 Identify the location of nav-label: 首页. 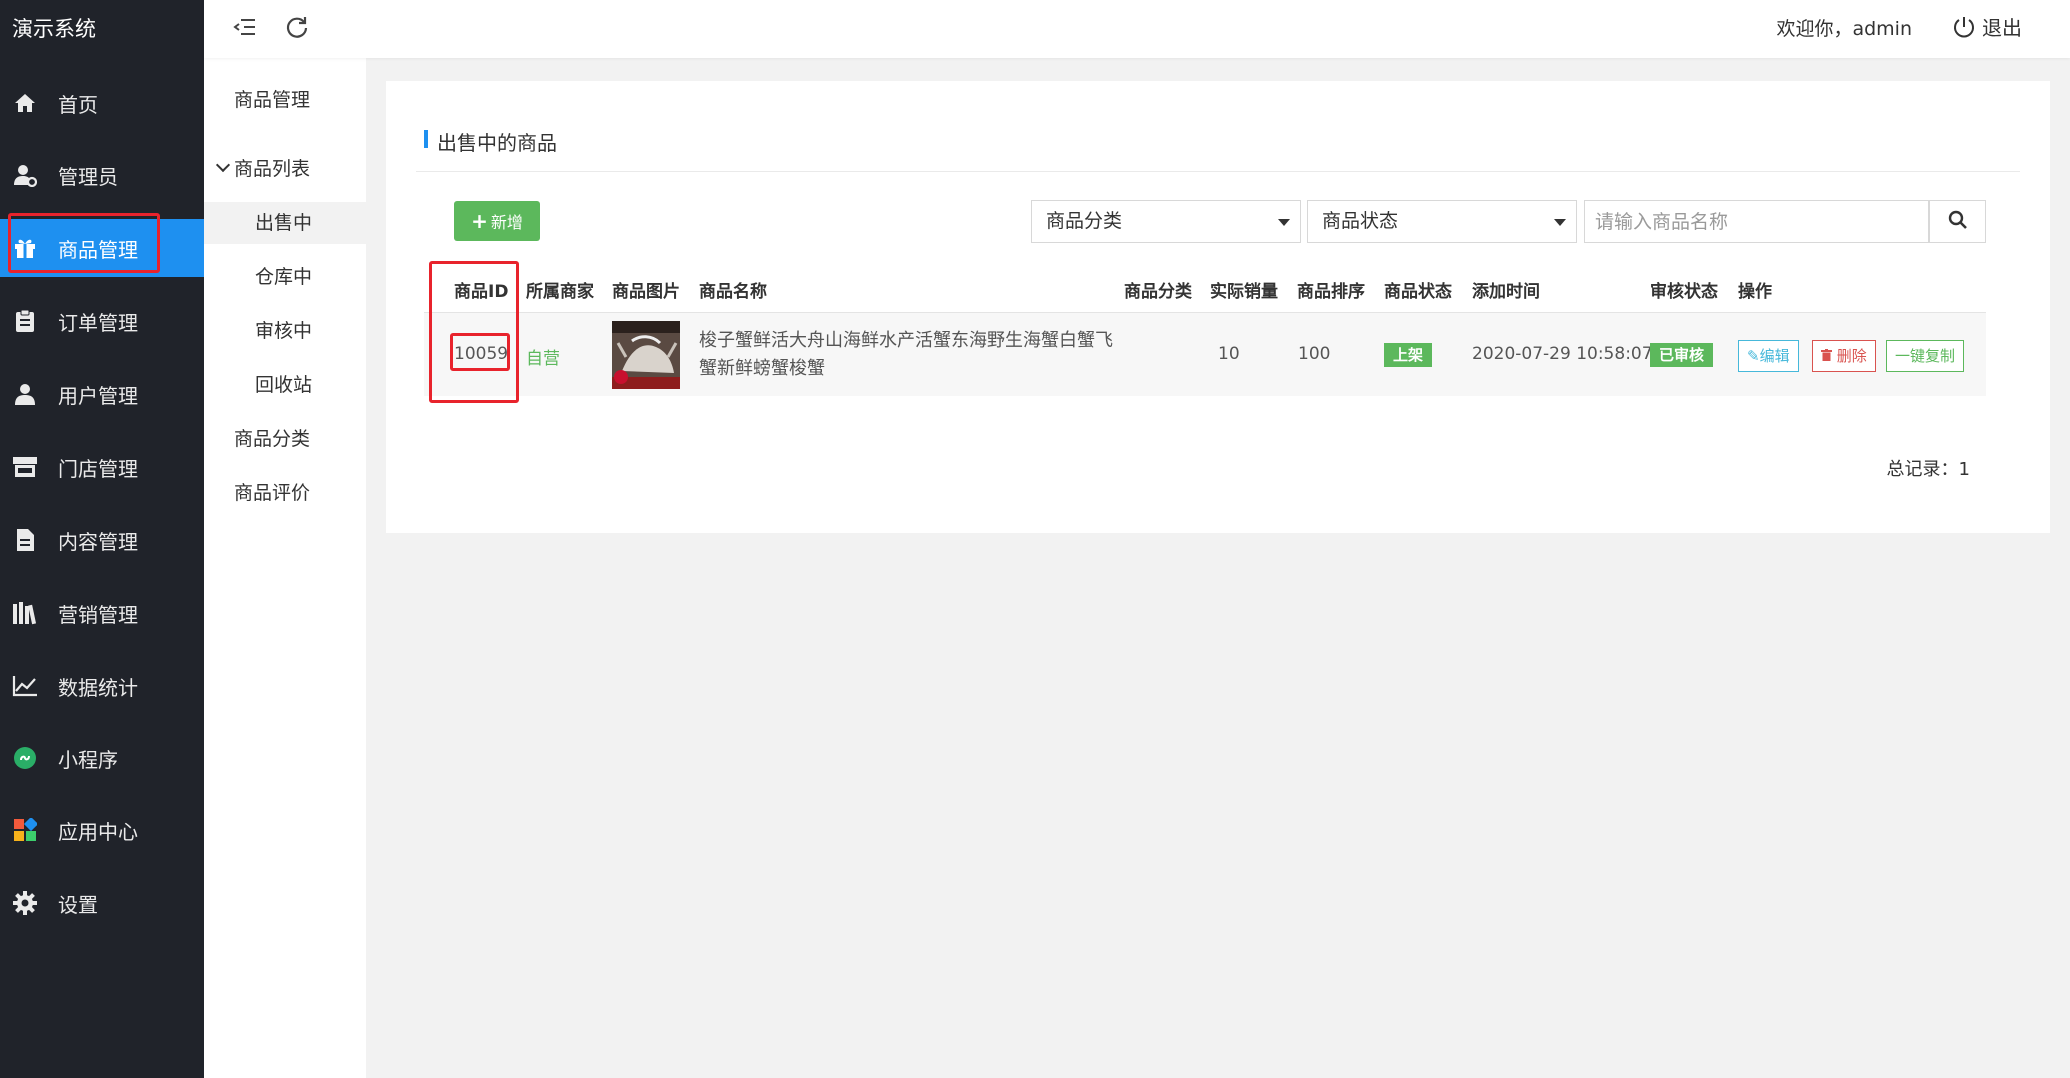
(78, 104).